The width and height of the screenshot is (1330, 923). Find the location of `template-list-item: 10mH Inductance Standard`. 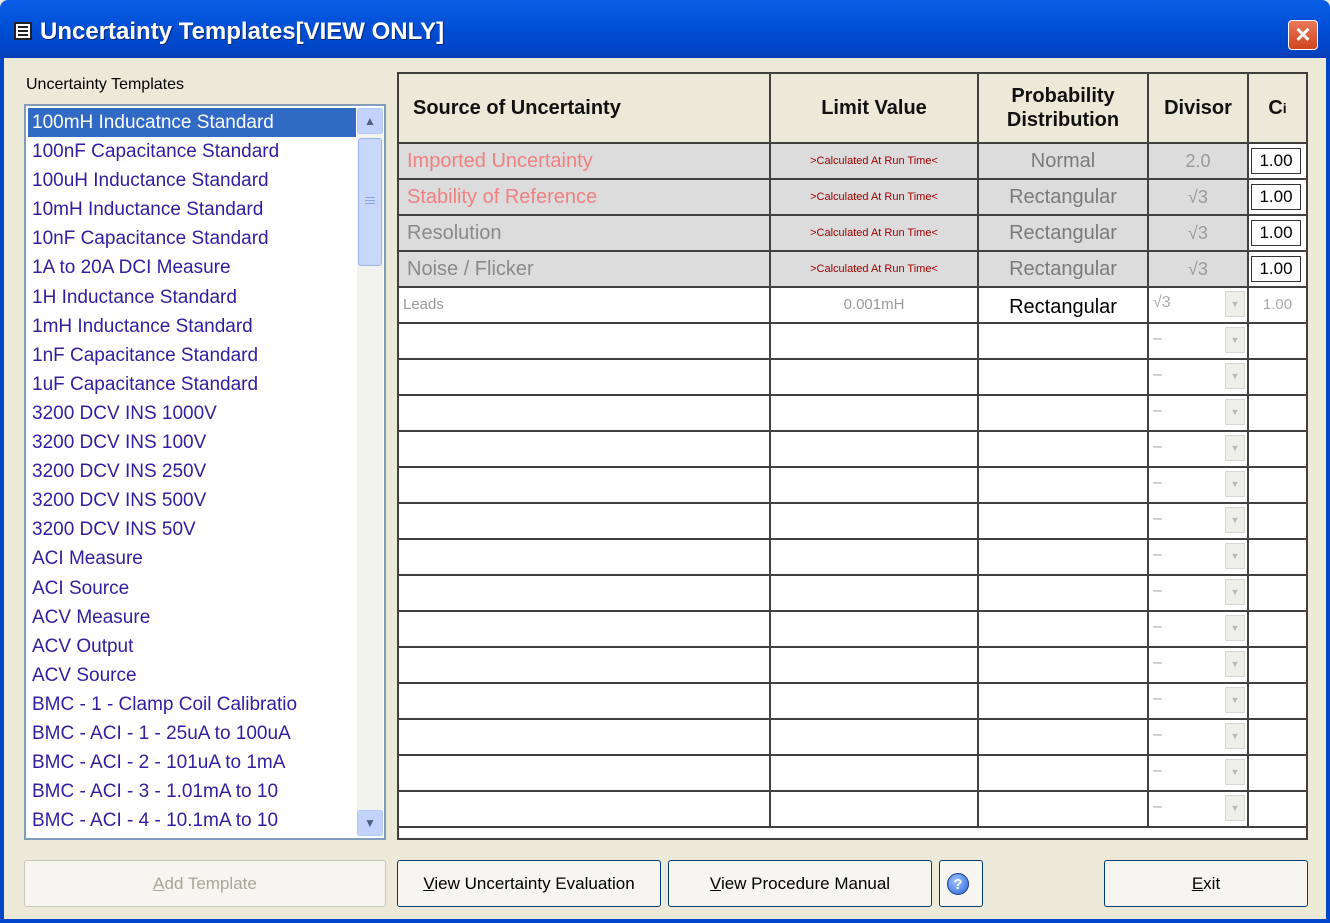

template-list-item: 10mH Inductance Standard is located at coordinates (192, 209).